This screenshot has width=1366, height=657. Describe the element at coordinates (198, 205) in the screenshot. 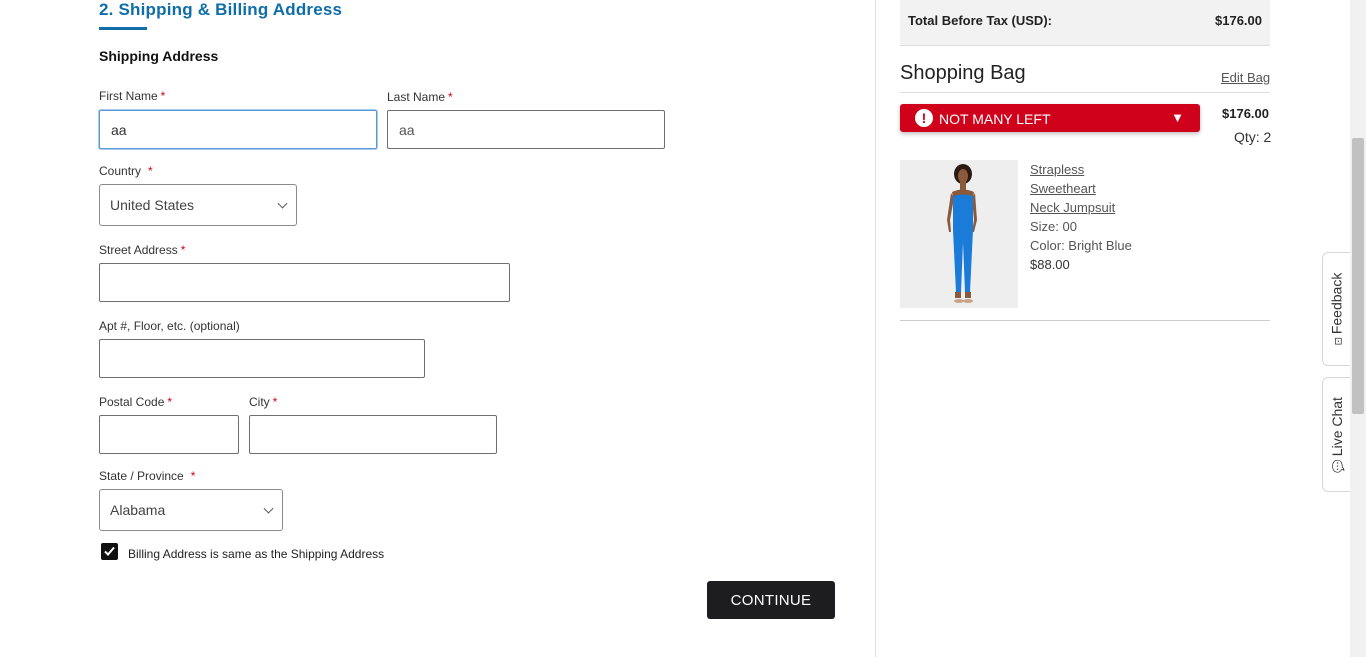

I see `country-select: United States` at that location.